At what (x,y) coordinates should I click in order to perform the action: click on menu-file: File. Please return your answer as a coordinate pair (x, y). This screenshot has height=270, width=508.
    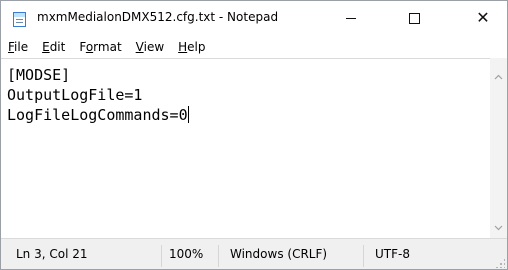
    Looking at the image, I should click on (18, 47).